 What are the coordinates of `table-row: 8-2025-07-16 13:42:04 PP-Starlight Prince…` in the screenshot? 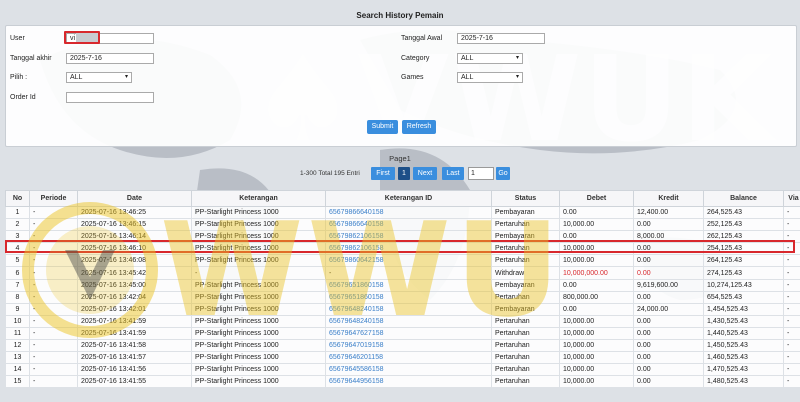 It's located at (402, 297).